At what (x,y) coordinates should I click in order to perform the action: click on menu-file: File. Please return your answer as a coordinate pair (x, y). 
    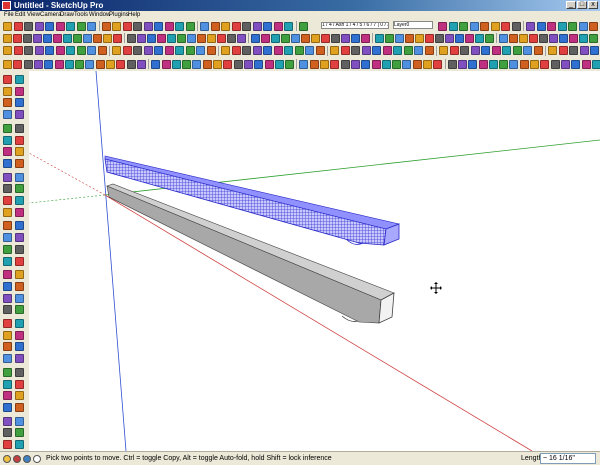
    Looking at the image, I should click on (9, 15).